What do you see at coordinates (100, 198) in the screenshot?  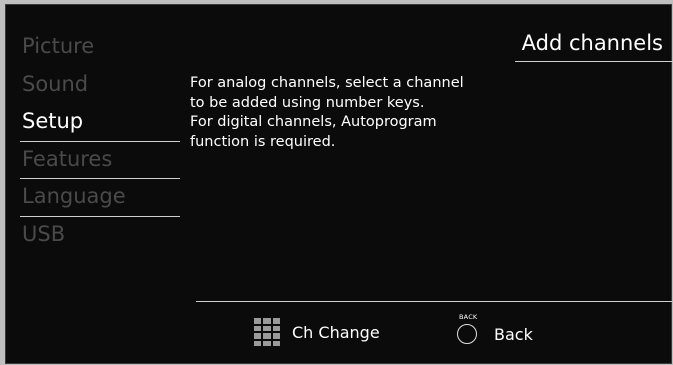 I see `menu-item-language: Language` at bounding box center [100, 198].